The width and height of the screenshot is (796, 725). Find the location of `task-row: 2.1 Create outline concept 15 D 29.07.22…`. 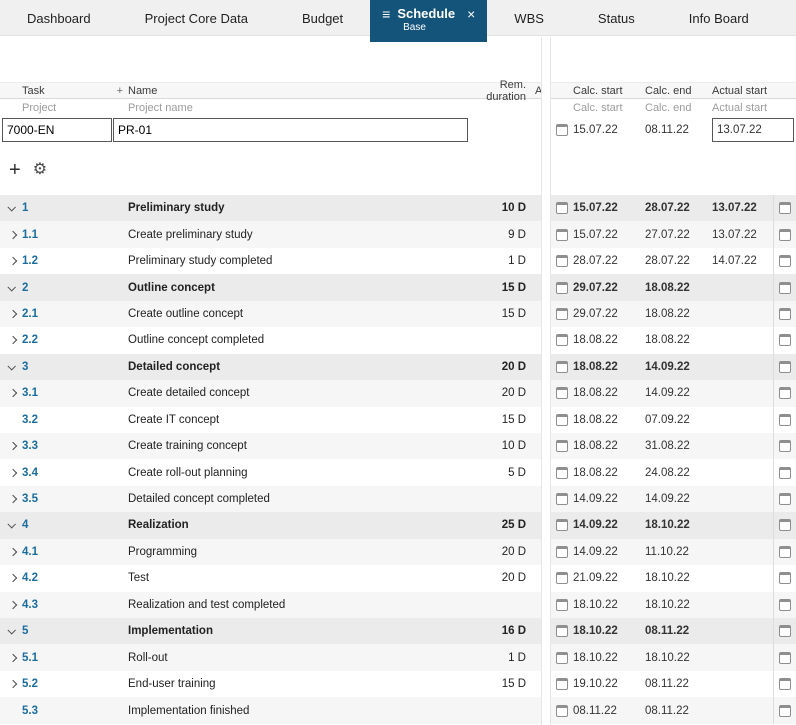

task-row: 2.1 Create outline concept 15 D 29.07.22… is located at coordinates (398, 314).